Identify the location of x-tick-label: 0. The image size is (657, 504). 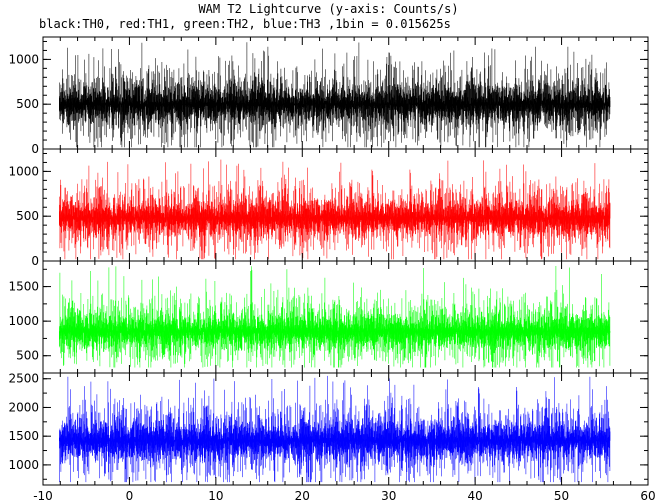
(130, 496).